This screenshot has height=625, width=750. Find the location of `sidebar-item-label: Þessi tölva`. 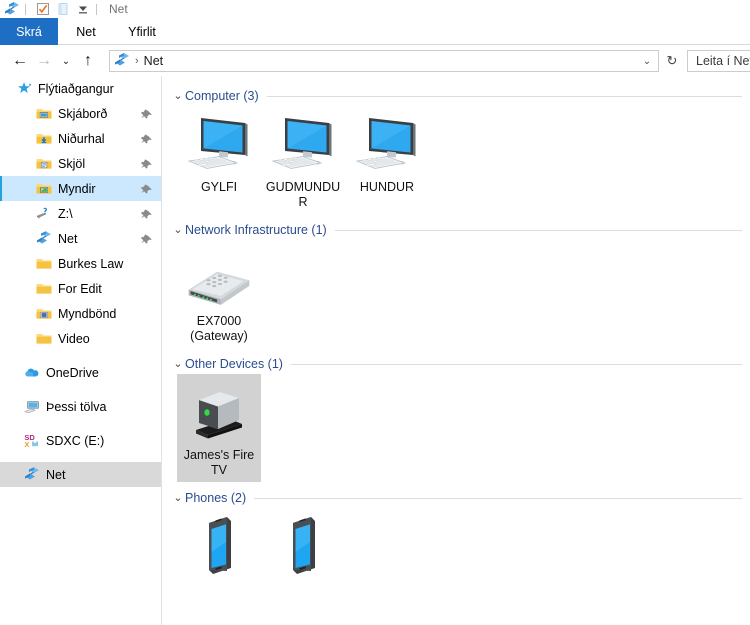

sidebar-item-label: Þessi tölva is located at coordinates (76, 406).